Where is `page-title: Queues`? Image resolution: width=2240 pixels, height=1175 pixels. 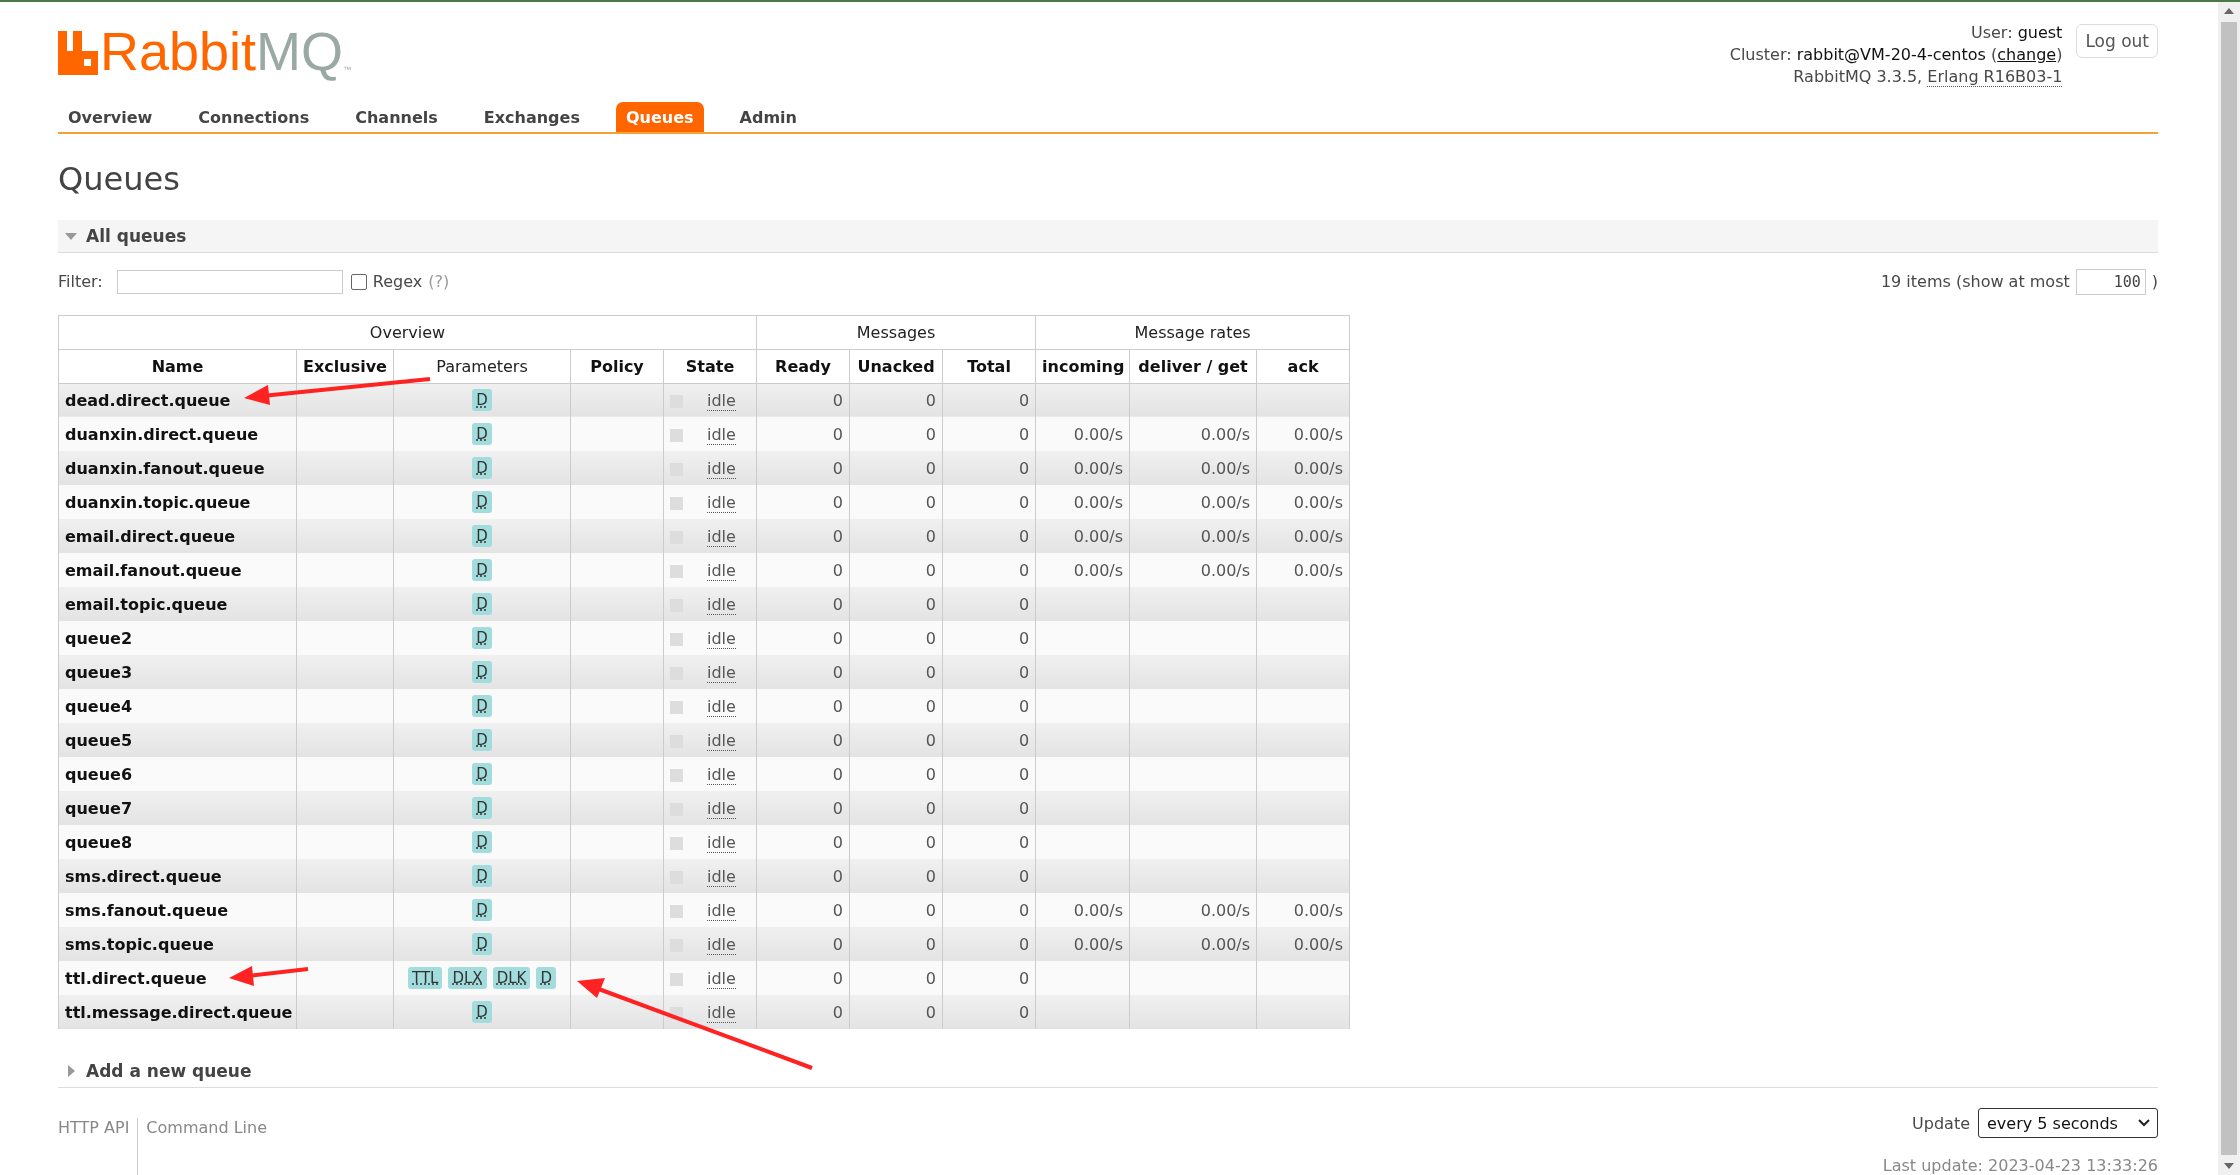
page-title: Queues is located at coordinates (119, 178).